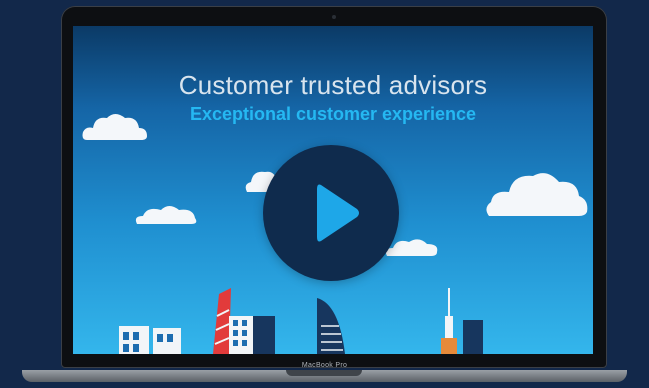  What do you see at coordinates (334, 17) in the screenshot?
I see `camera-dot` at bounding box center [334, 17].